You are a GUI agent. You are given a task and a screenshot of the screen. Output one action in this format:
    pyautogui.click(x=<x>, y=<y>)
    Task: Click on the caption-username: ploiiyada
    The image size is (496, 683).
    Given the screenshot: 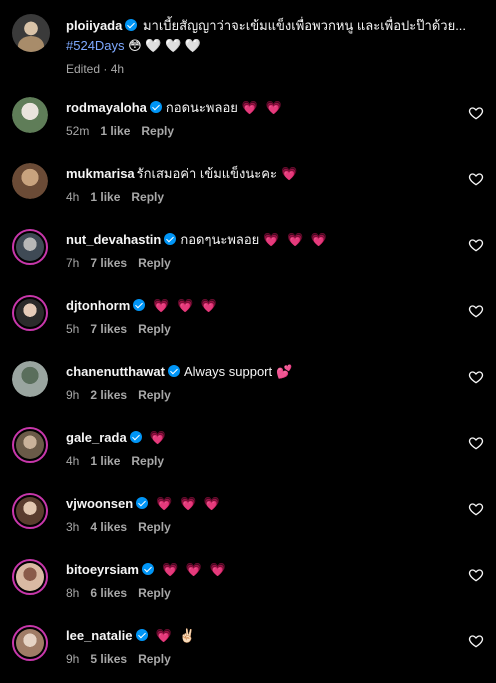 What is the action you would take?
    pyautogui.click(x=94, y=25)
    